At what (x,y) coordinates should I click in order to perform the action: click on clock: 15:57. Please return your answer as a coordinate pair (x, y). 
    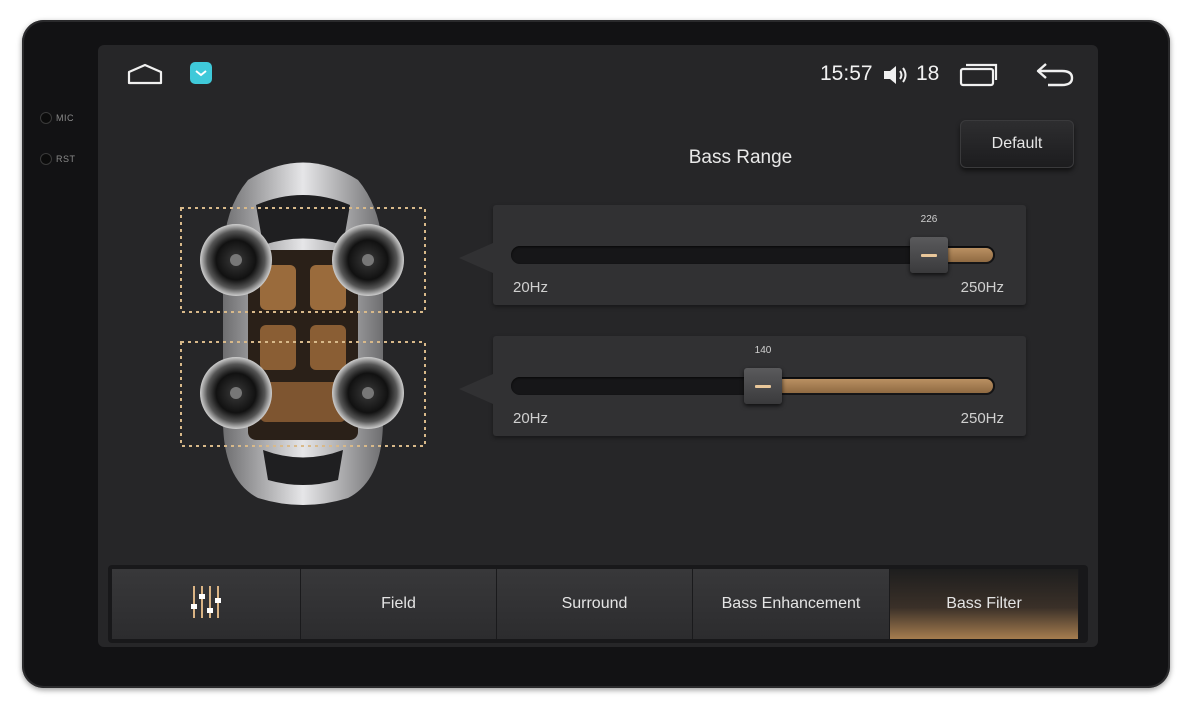
    Looking at the image, I should click on (846, 73).